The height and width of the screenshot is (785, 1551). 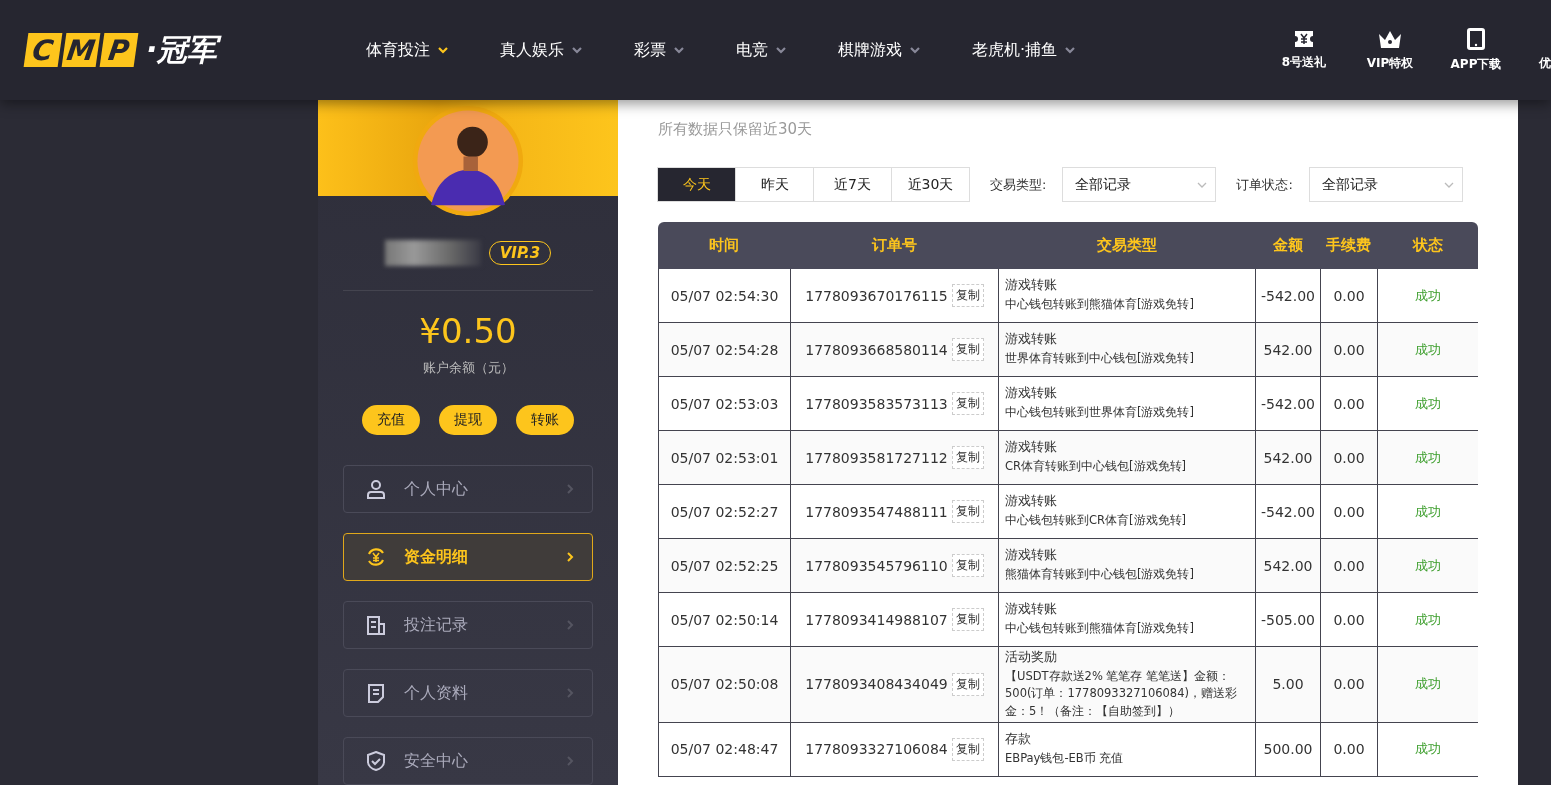 What do you see at coordinates (1065, 759) in the screenshot?
I see `transaction-detail: EBPay钱包-EB币 充值` at bounding box center [1065, 759].